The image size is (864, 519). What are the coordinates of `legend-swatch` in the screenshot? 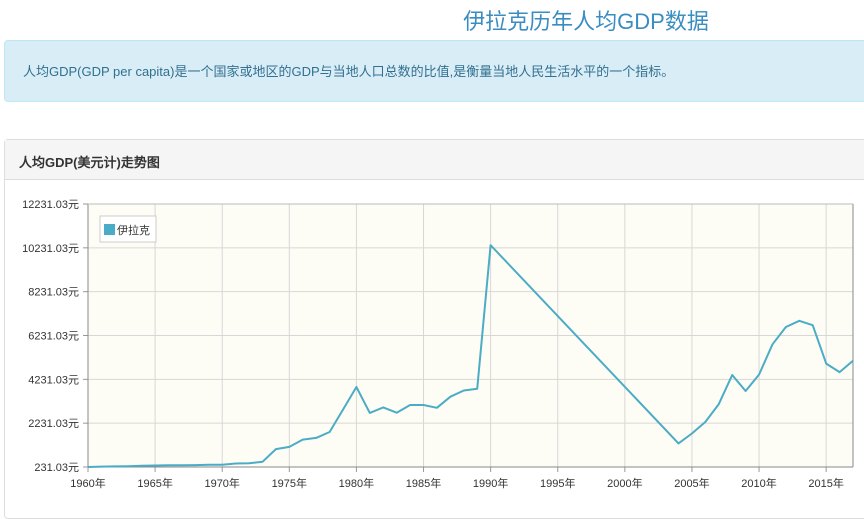 It's located at (109, 229).